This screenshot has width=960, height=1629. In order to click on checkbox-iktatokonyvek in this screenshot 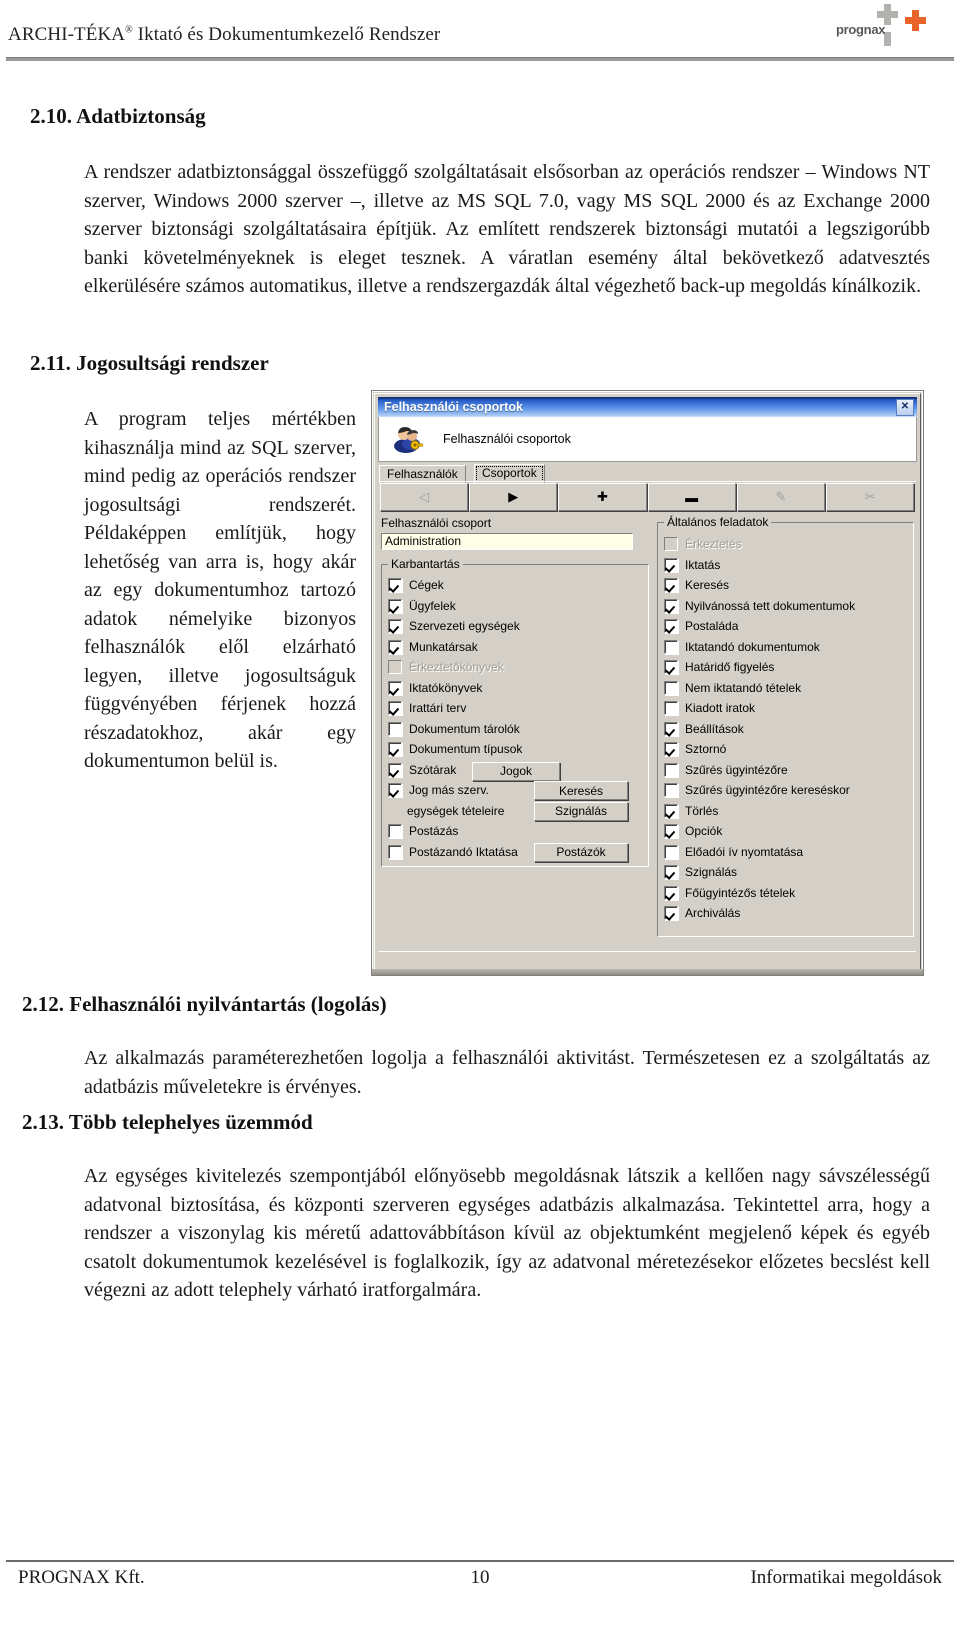, I will do `click(395, 687)`.